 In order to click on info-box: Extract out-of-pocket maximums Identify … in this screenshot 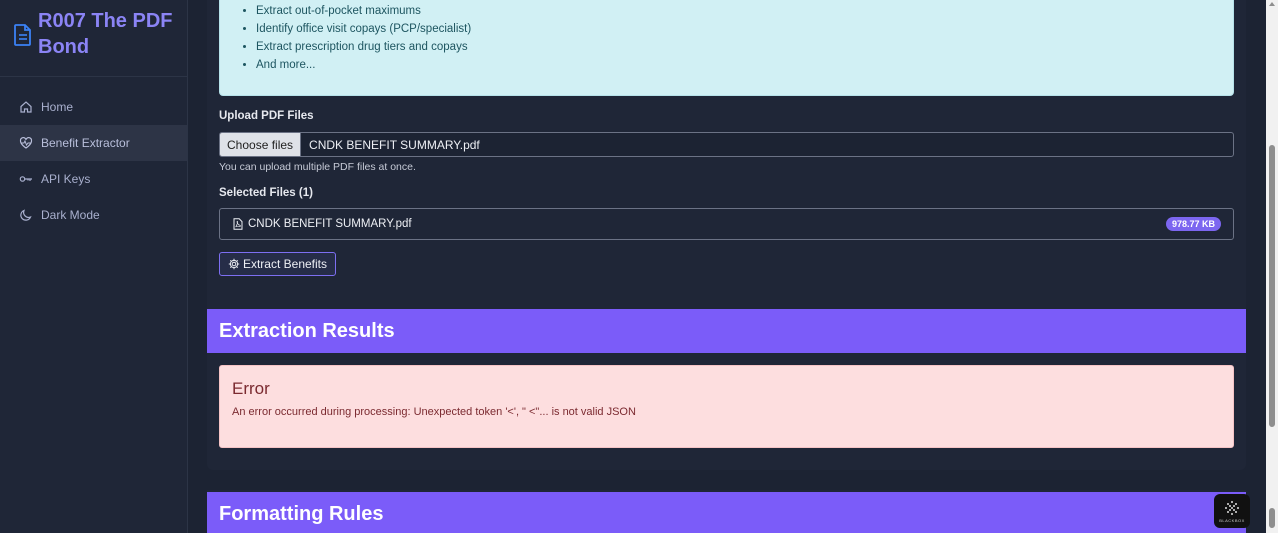, I will do `click(726, 48)`.